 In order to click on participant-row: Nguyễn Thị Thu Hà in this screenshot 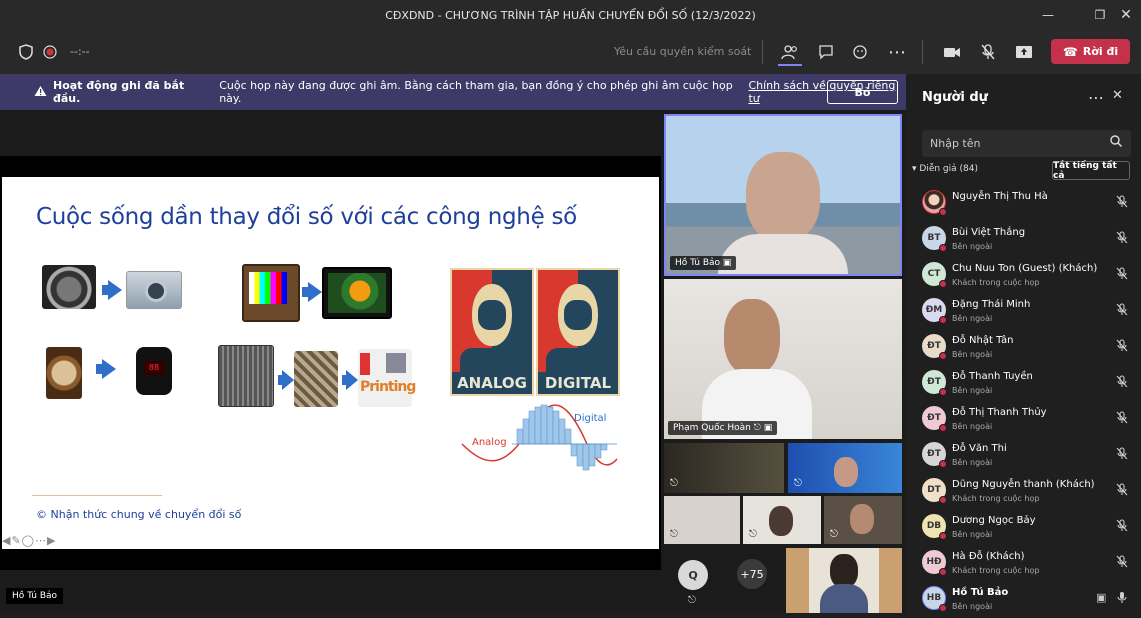, I will do `click(1023, 204)`.